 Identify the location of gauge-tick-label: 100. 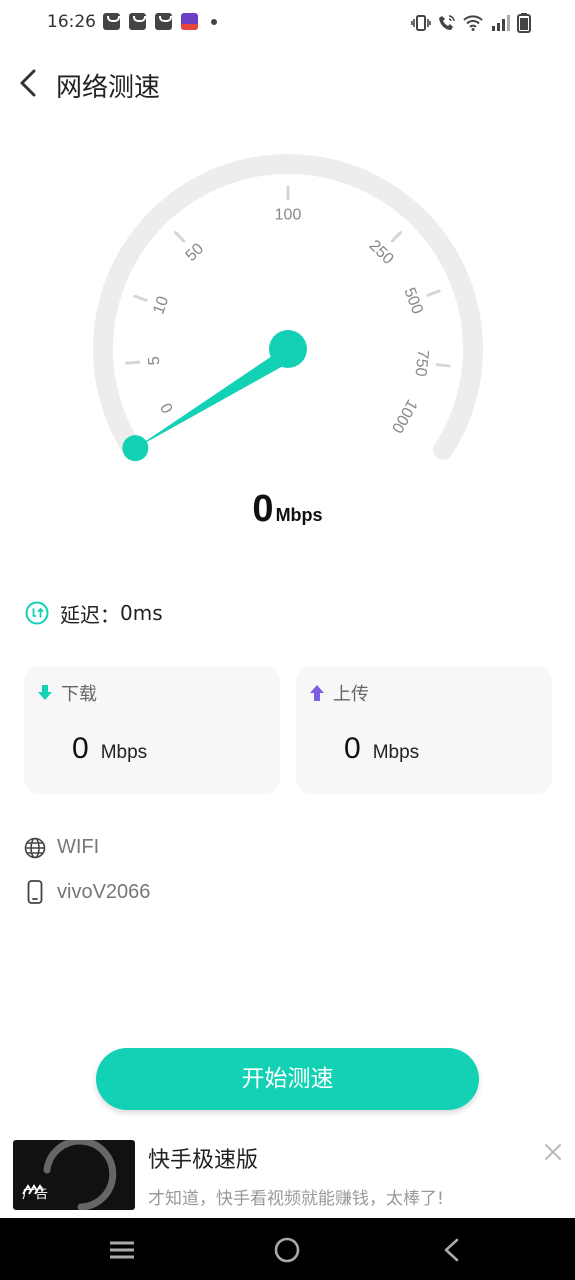
(288, 215).